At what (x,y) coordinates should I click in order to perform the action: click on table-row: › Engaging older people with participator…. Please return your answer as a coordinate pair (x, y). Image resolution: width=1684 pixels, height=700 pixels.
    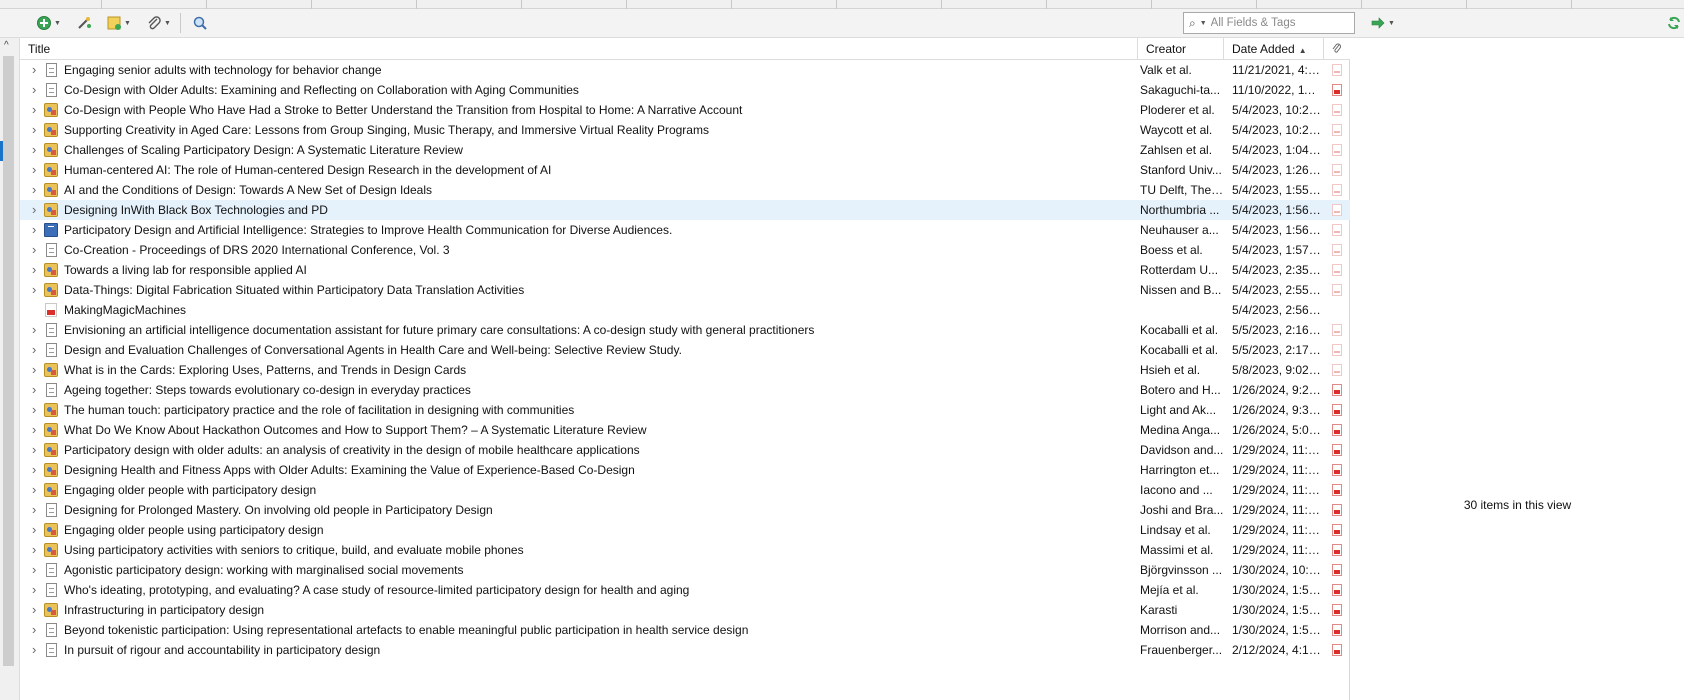
    Looking at the image, I should click on (685, 490).